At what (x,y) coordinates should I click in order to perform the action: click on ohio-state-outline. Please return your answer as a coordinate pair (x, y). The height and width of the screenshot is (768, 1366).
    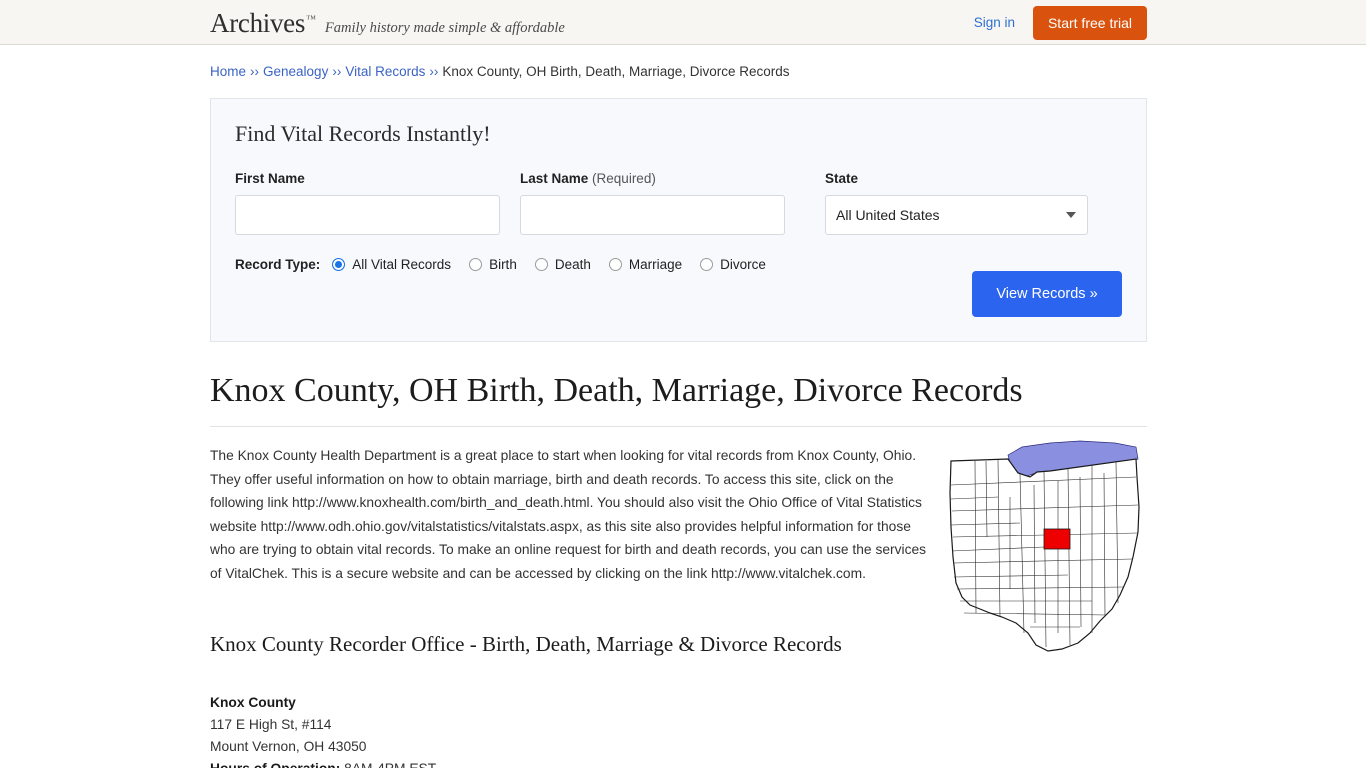
    Looking at the image, I should click on (1044, 555).